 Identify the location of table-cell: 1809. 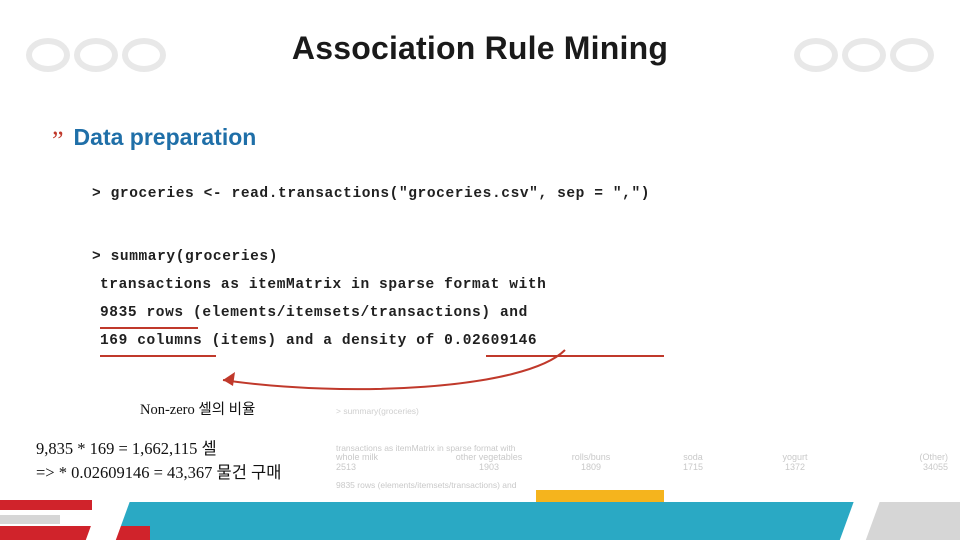
(591, 467).